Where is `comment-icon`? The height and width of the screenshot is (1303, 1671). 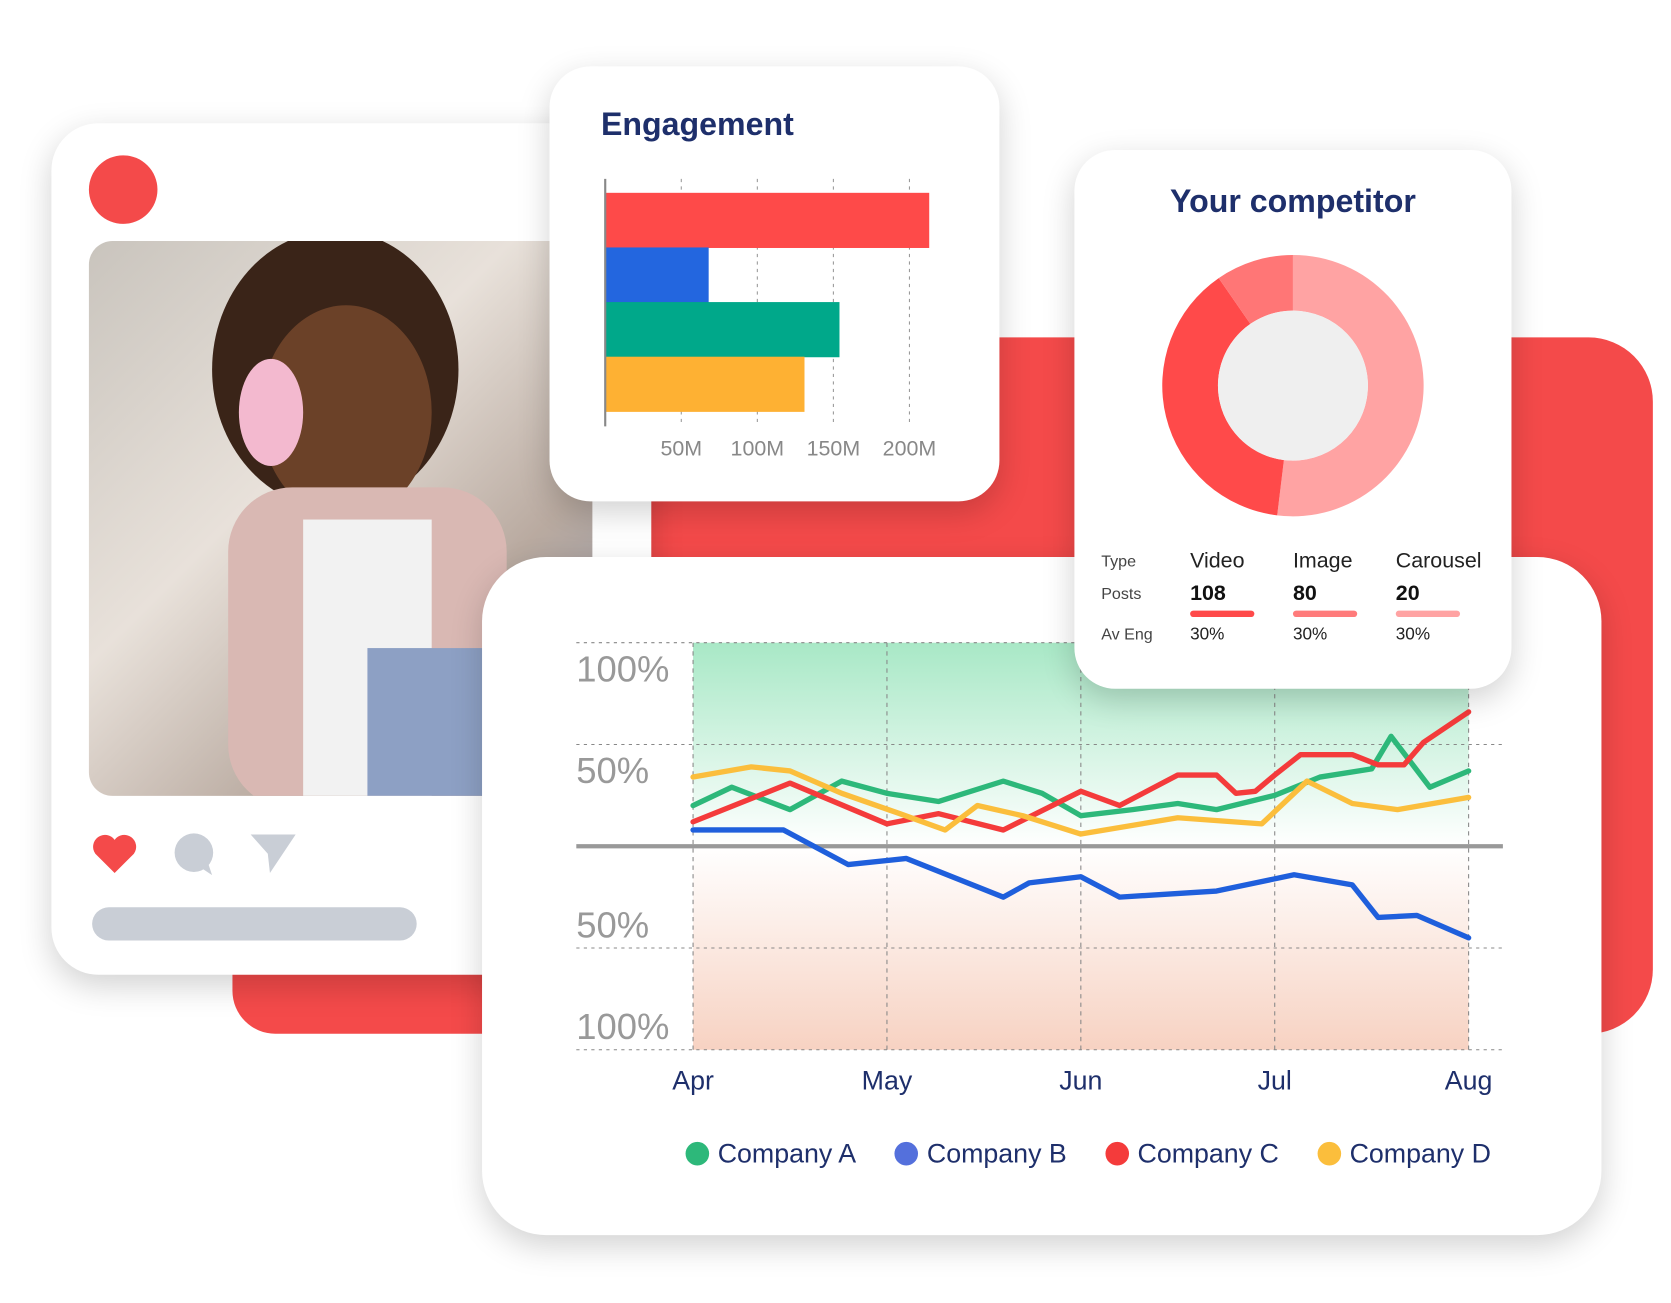
comment-icon is located at coordinates (194, 854).